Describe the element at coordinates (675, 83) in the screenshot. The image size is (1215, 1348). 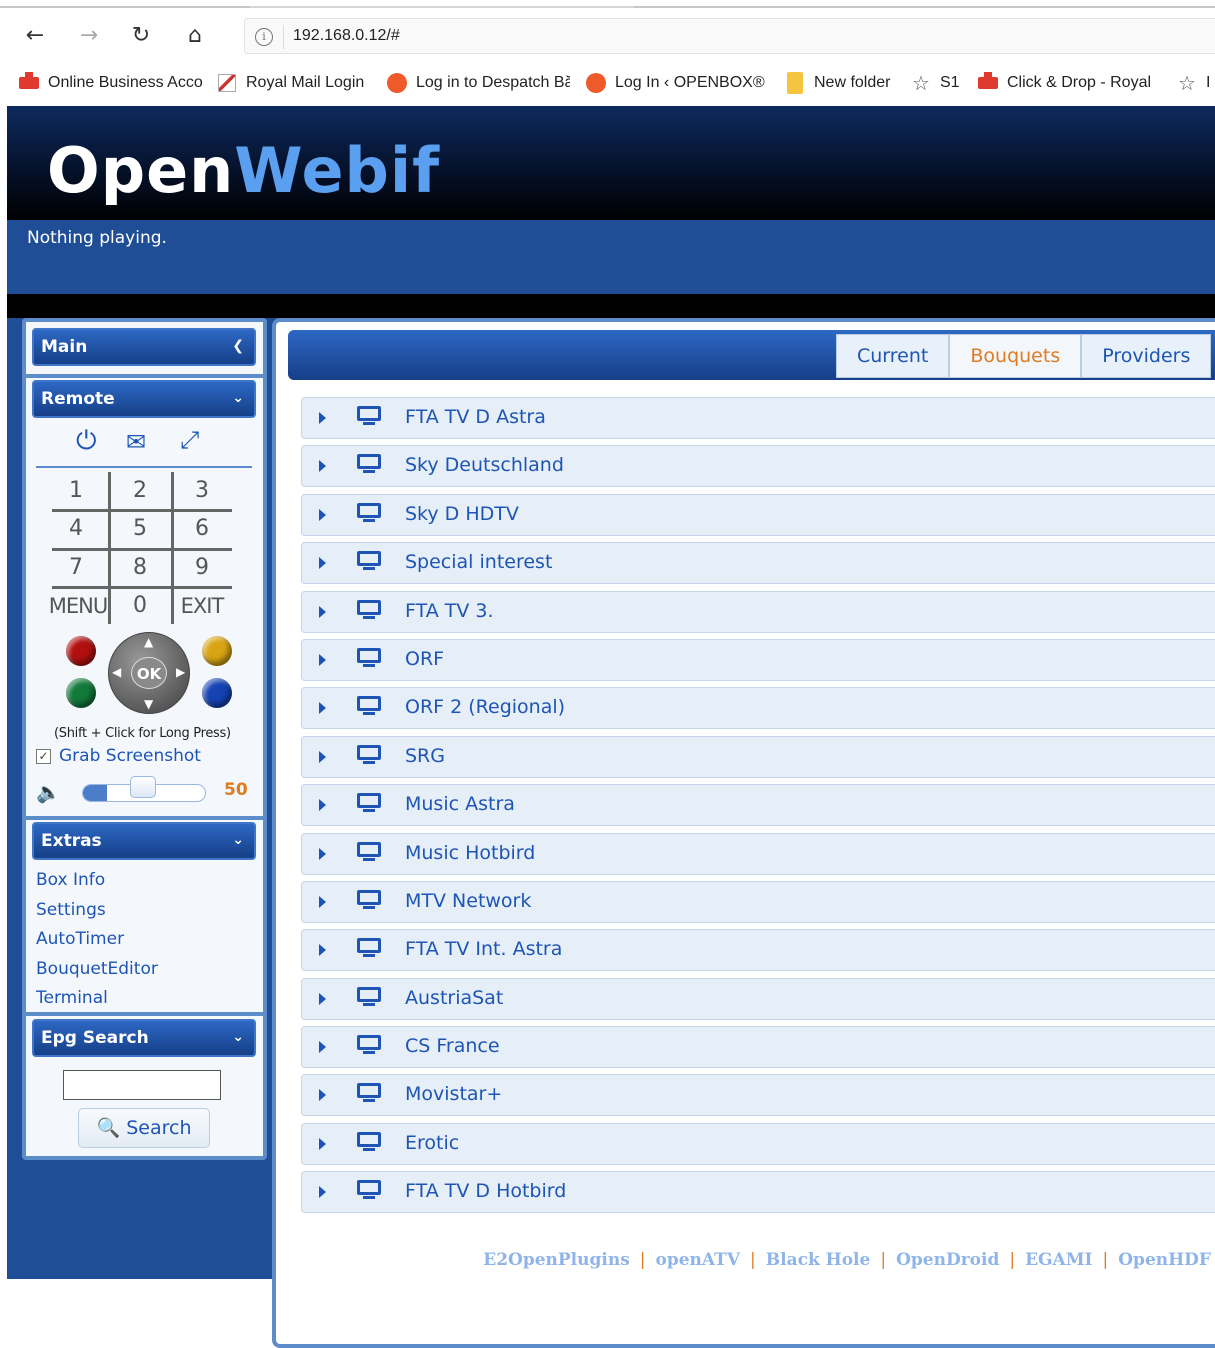
I see `bookmark-openbox: Log In ‹ OPENBOX®` at that location.